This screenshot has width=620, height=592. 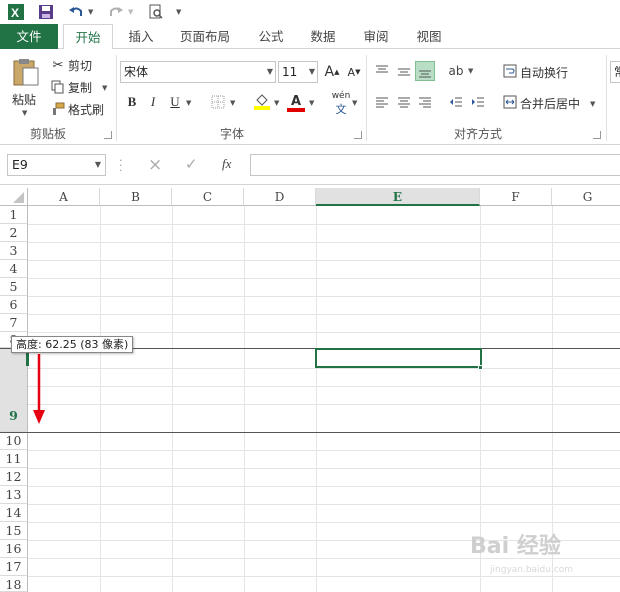 What do you see at coordinates (80, 65) in the screenshot?
I see `cut-button: 剪切` at bounding box center [80, 65].